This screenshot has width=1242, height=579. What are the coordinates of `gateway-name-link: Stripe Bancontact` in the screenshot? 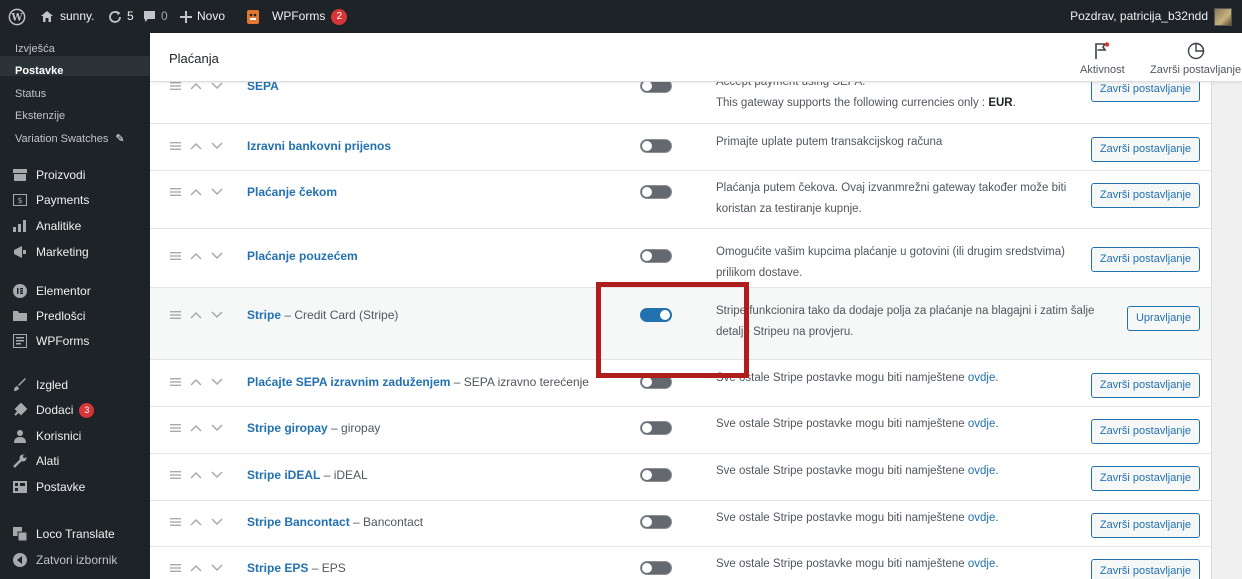 It's located at (298, 522).